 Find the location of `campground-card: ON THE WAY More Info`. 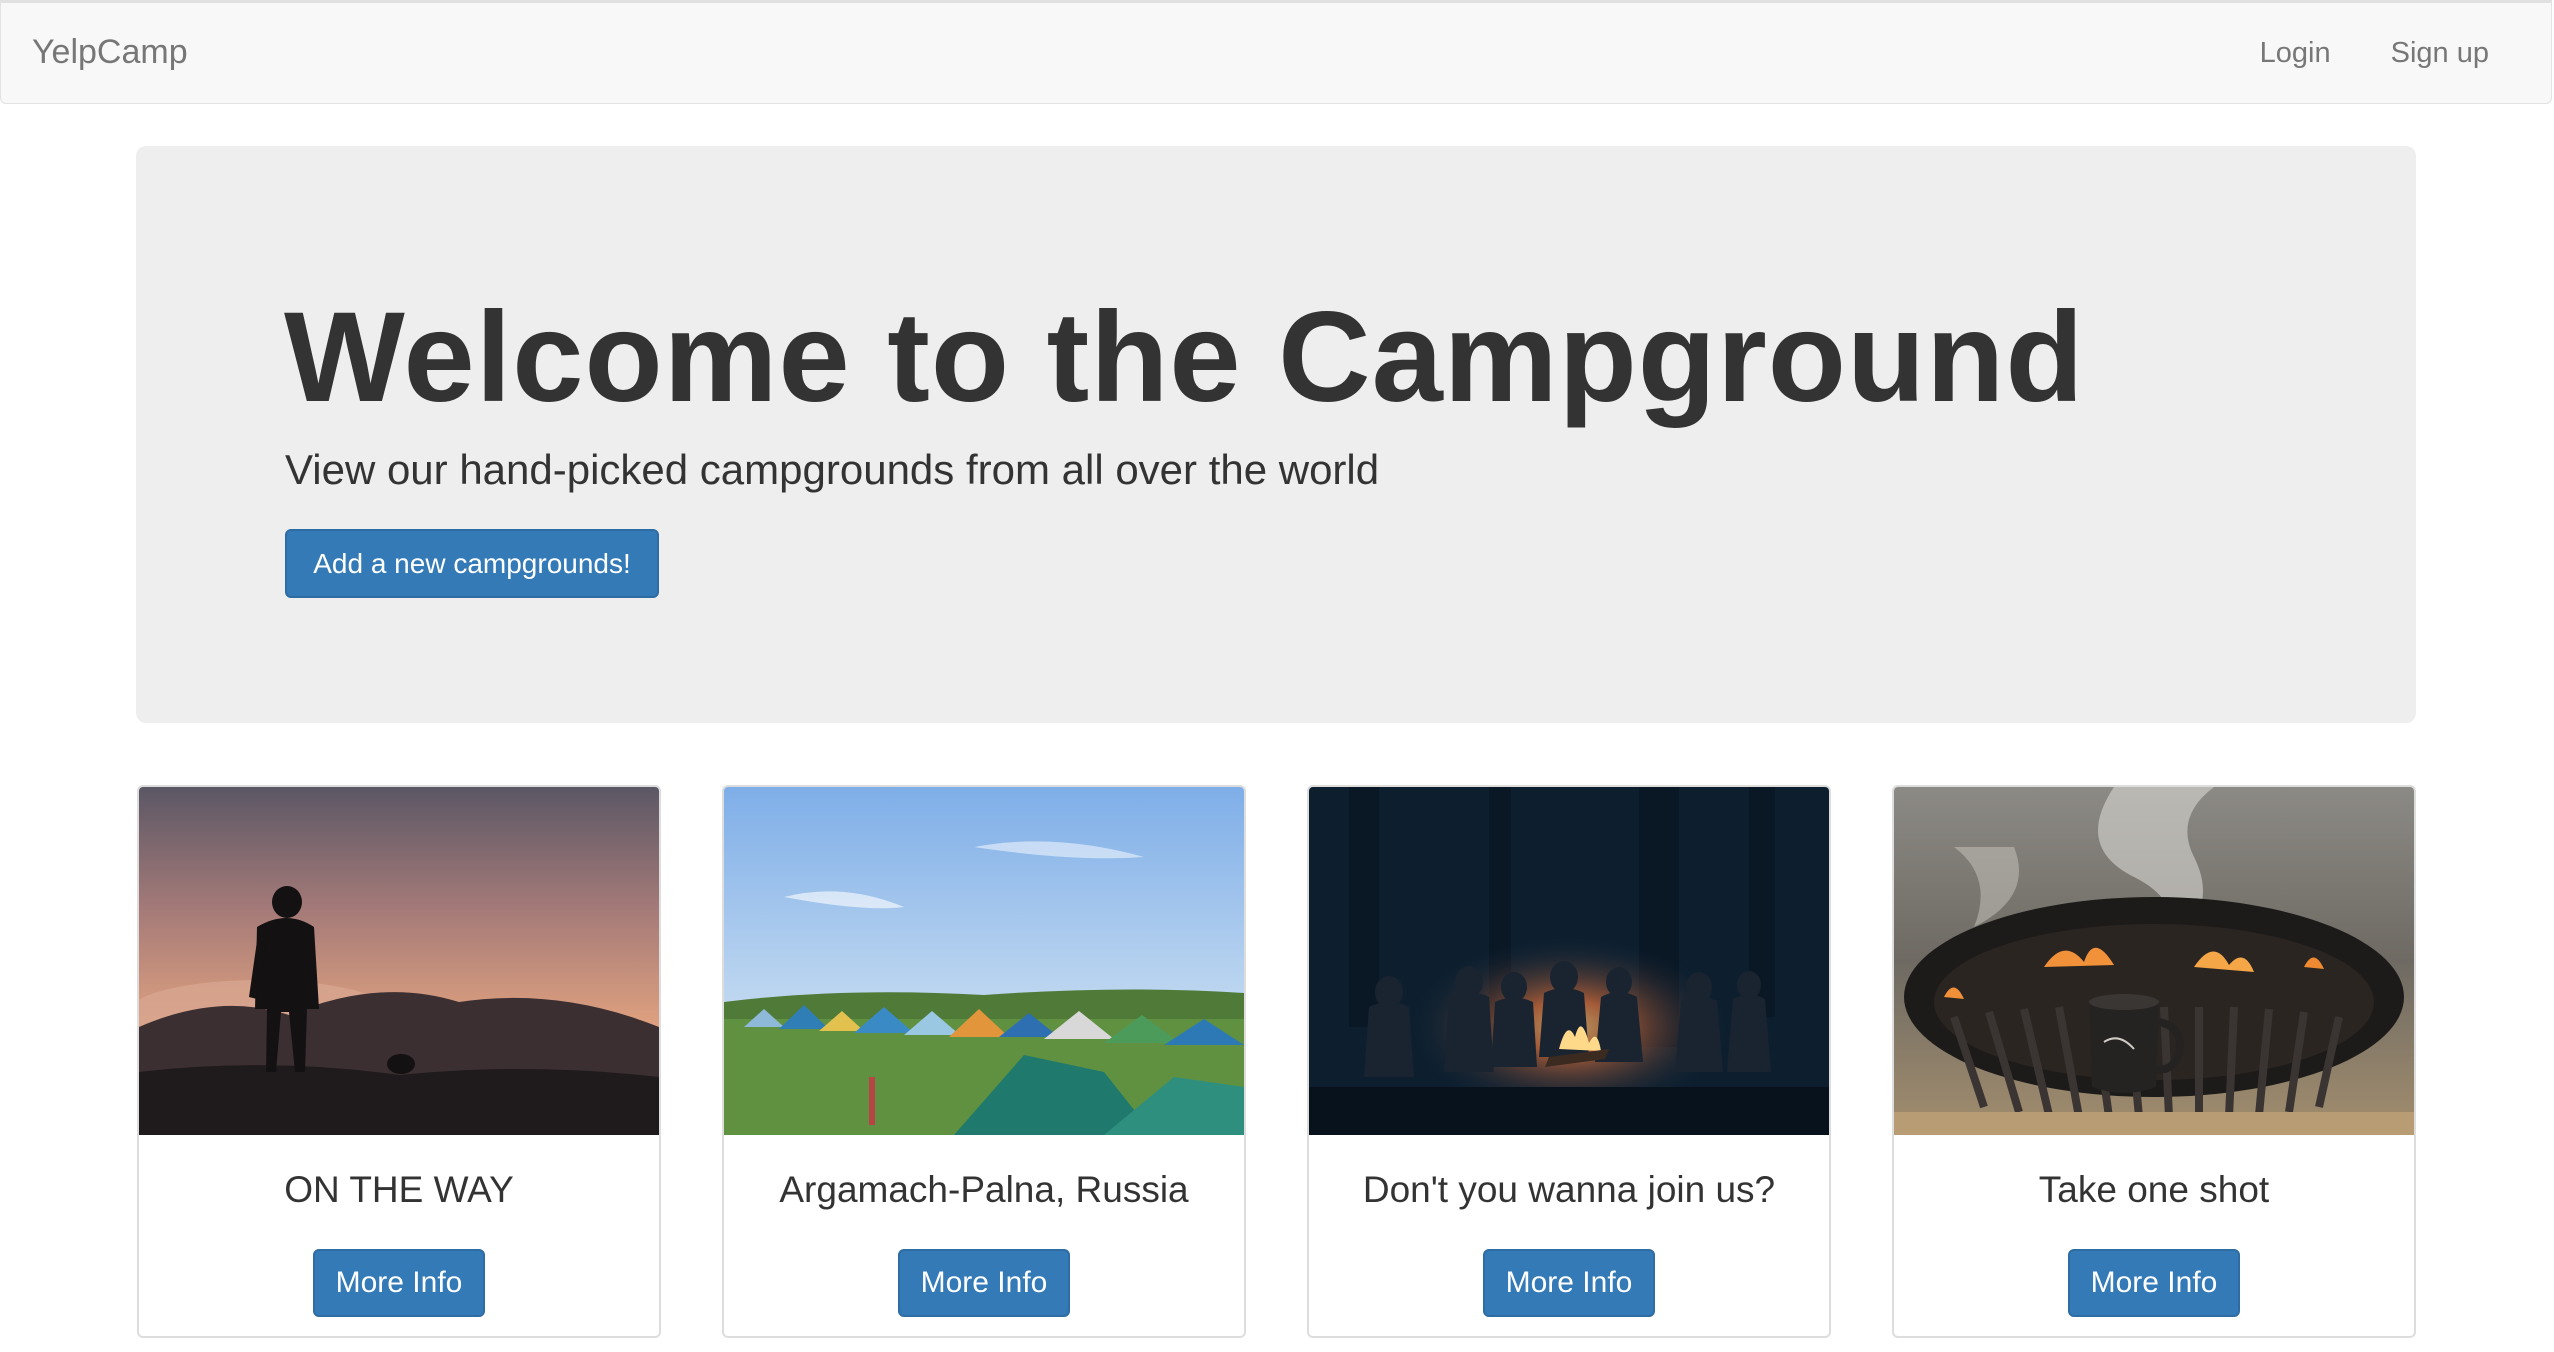

campground-card: ON THE WAY More Info is located at coordinates (399, 1061).